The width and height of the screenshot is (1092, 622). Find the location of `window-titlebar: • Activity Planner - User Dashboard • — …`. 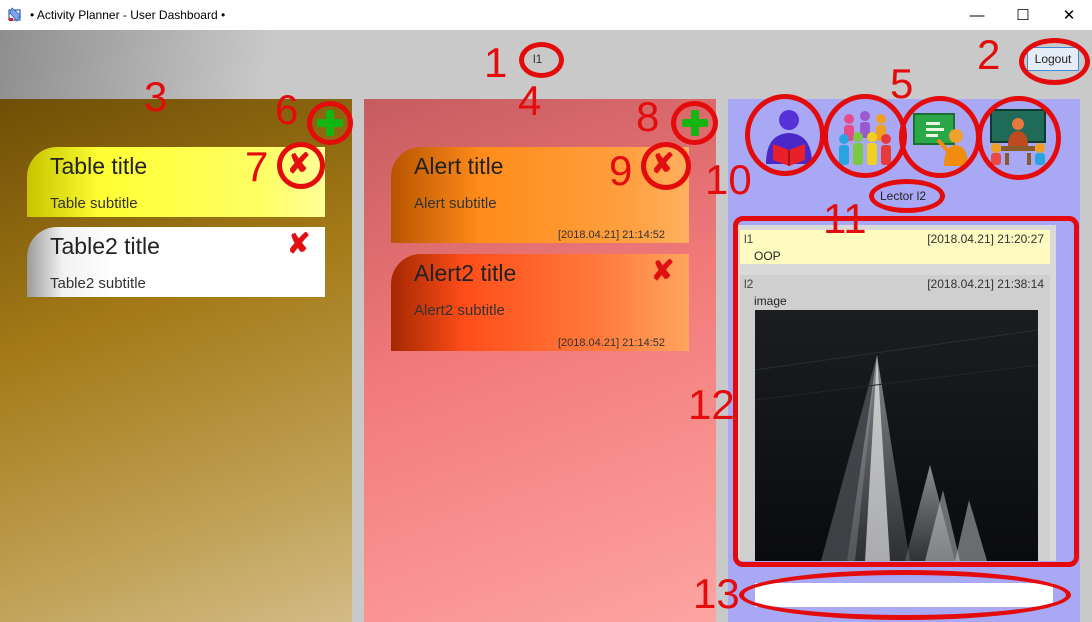

window-titlebar: • Activity Planner - User Dashboard • — … is located at coordinates (546, 15).